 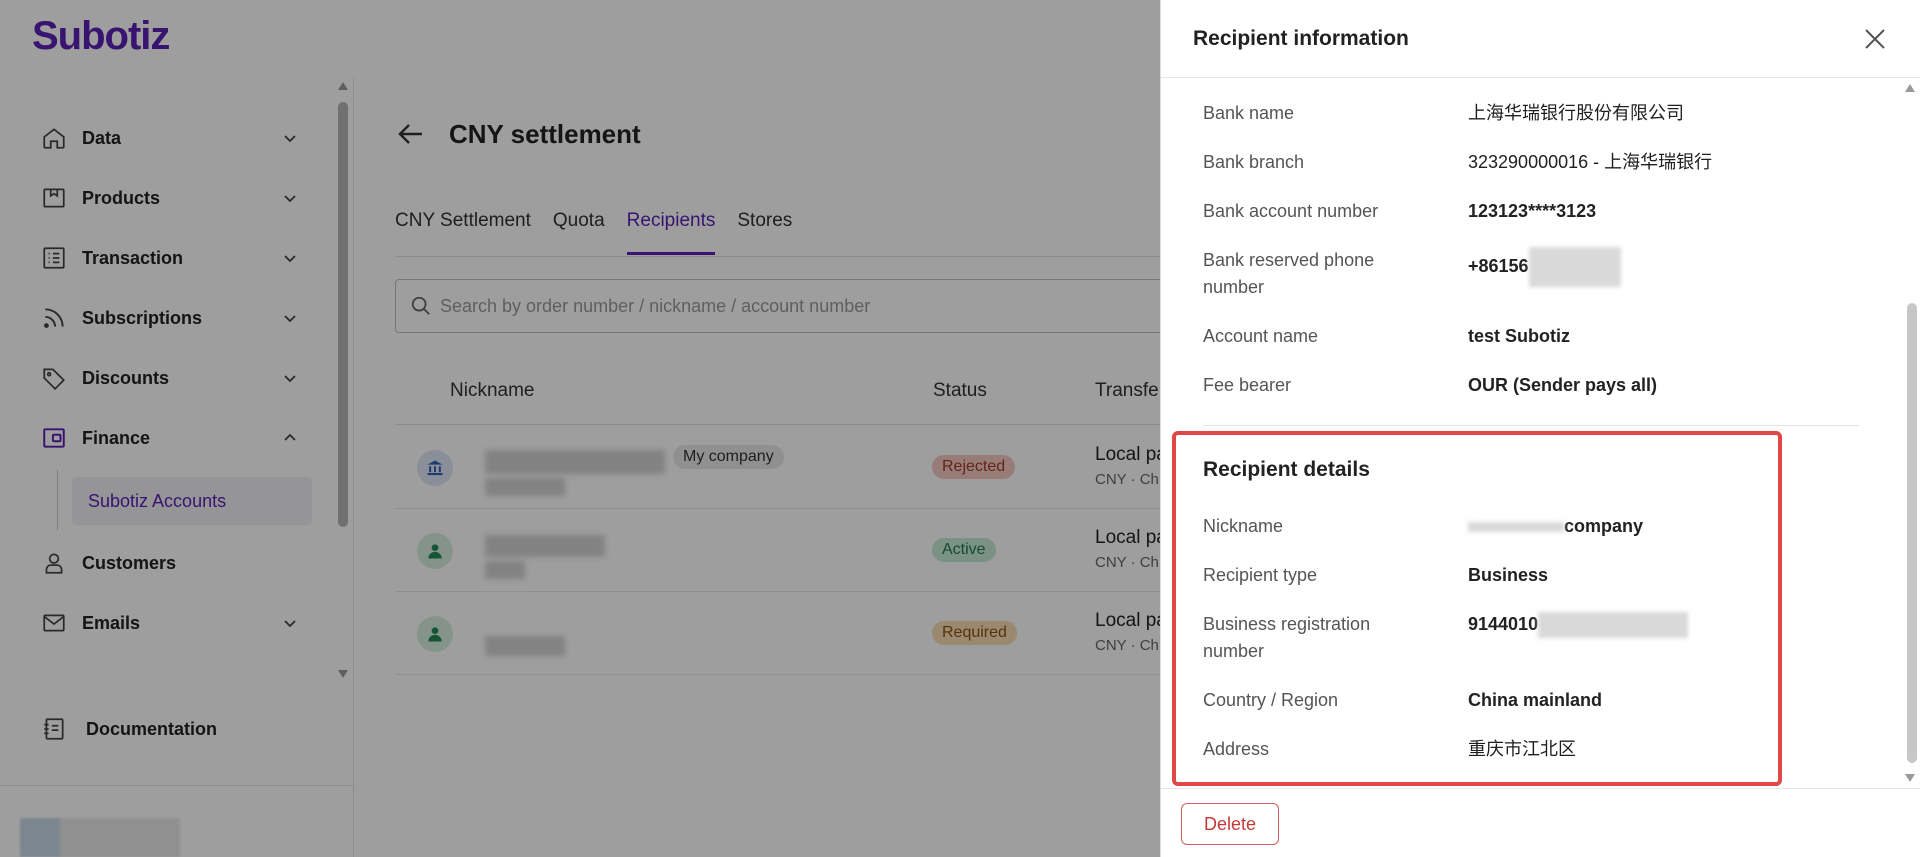 What do you see at coordinates (1249, 113) in the screenshot?
I see `field-label: Bank name` at bounding box center [1249, 113].